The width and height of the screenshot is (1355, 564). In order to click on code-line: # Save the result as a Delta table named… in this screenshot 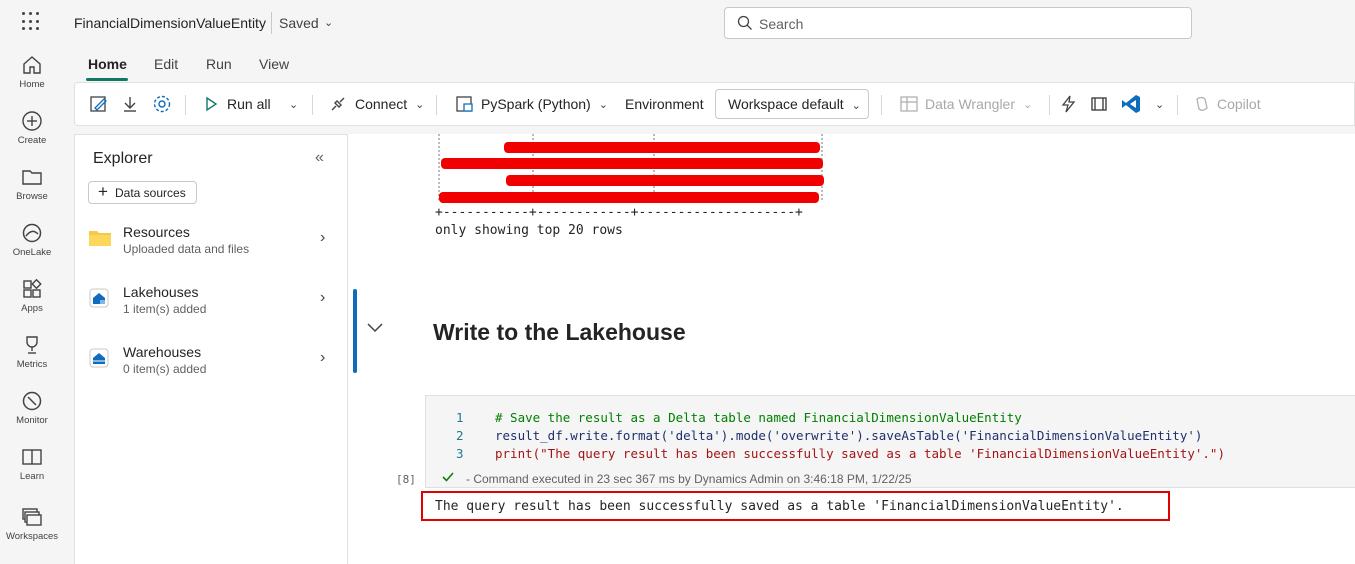, I will do `click(758, 417)`.